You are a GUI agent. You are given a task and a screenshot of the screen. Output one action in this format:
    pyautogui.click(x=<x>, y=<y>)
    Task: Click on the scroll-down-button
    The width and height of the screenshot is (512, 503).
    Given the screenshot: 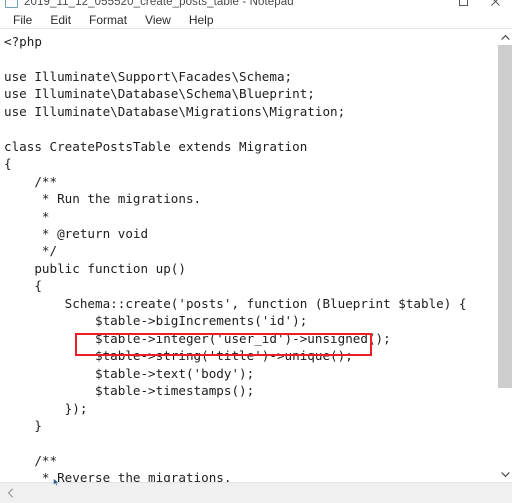 What is the action you would take?
    pyautogui.click(x=504, y=474)
    